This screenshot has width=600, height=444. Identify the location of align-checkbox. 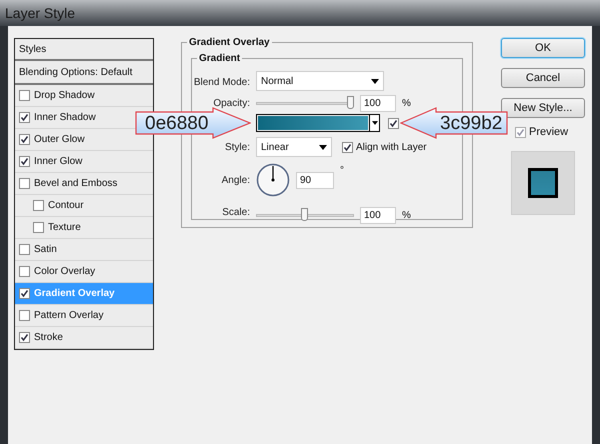
(347, 147).